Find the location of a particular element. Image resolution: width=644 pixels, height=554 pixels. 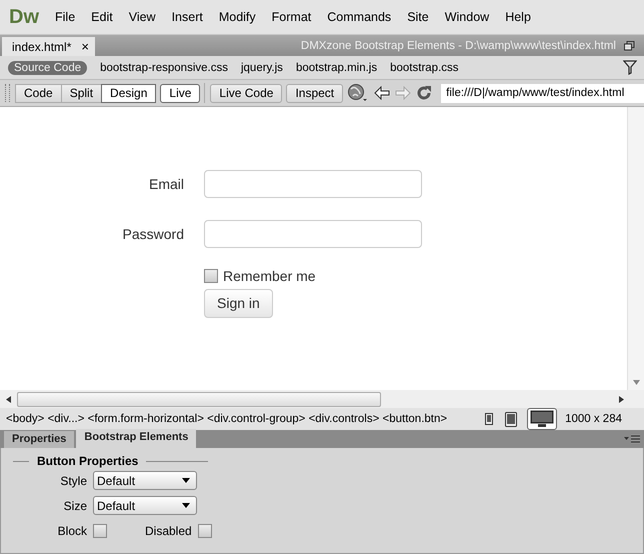

field-label: Password is located at coordinates (153, 234).